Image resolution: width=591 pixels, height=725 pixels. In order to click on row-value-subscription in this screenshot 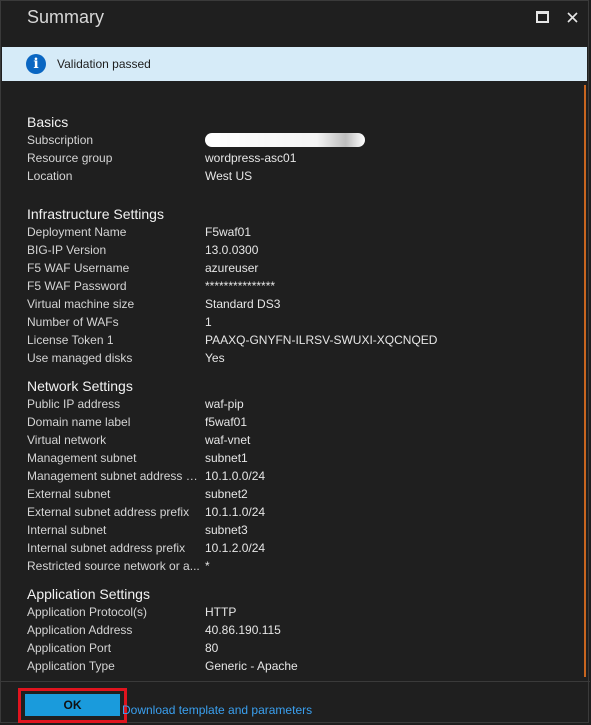, I will do `click(285, 140)`.